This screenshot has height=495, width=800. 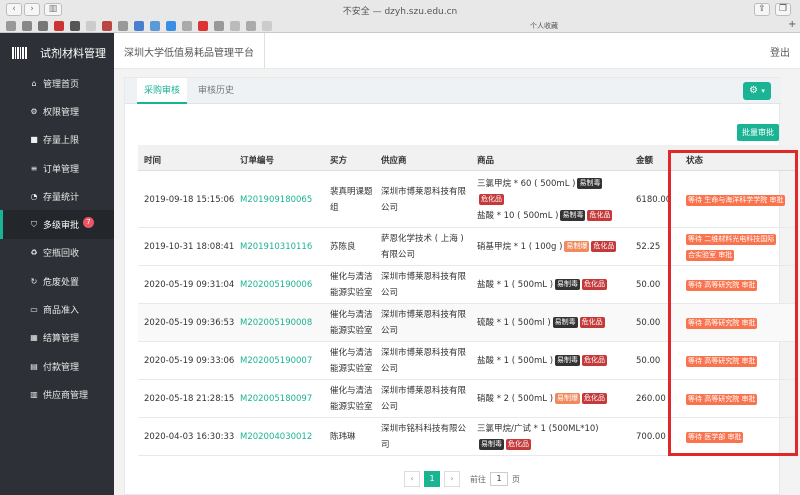 I want to click on caret-down-icon: ▾, so click(x=763, y=91).